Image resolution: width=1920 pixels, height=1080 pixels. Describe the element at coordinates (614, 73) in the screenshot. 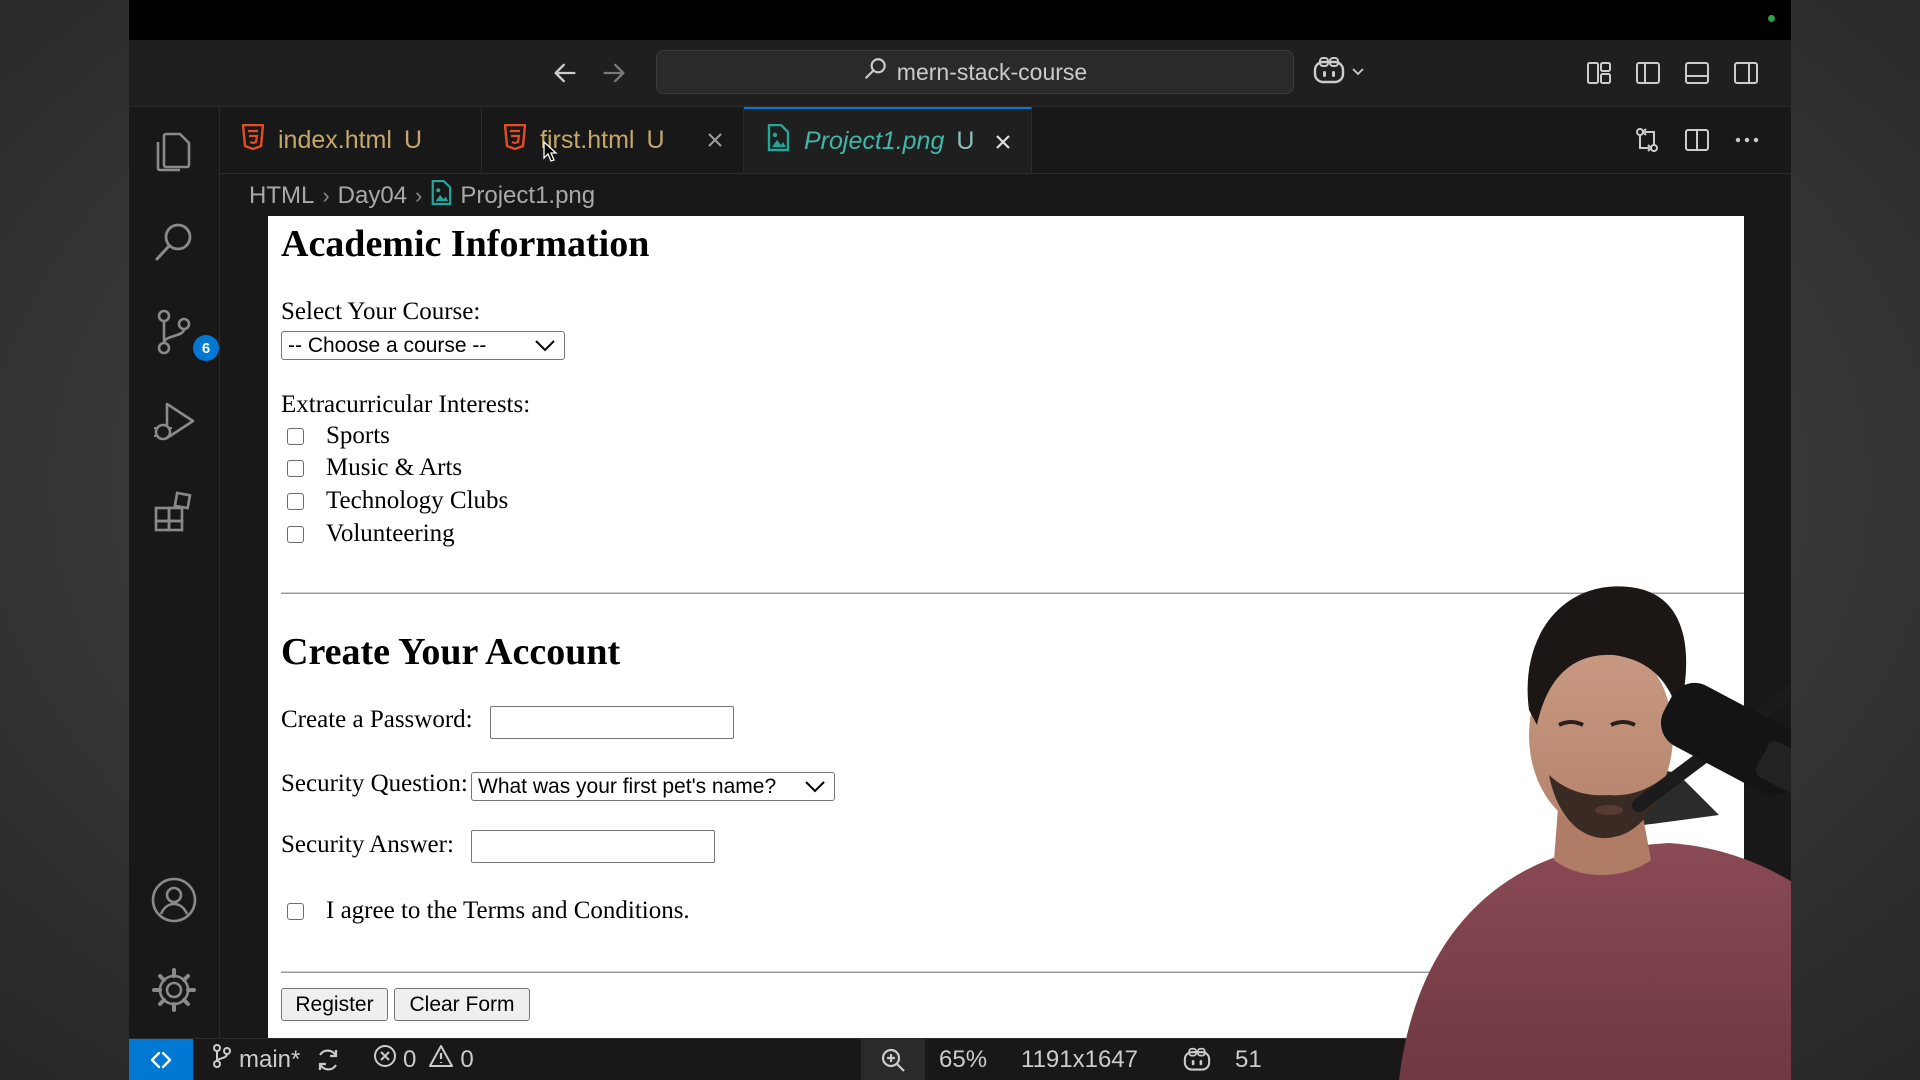

I see `forward-arrow-icon` at that location.